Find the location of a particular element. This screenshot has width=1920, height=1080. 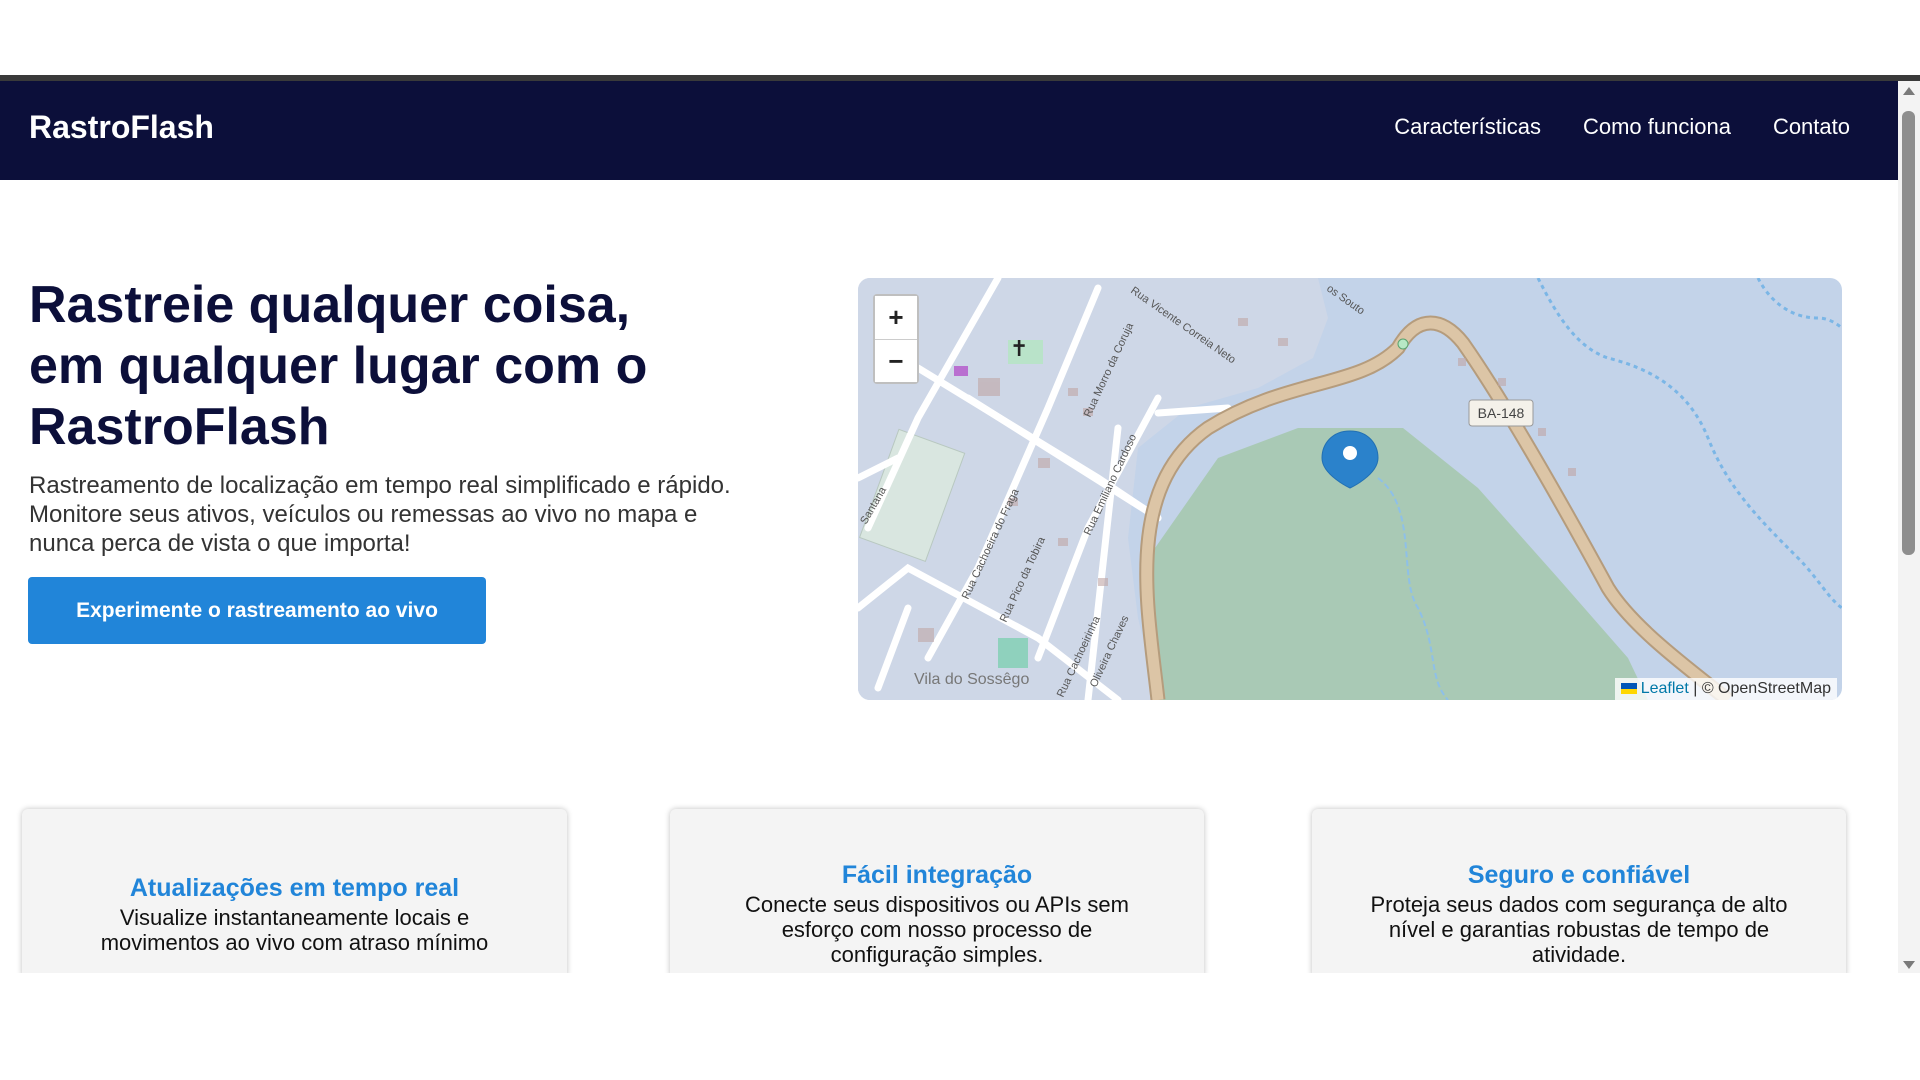

brand-logo: RastroFlash is located at coordinates (121, 127).